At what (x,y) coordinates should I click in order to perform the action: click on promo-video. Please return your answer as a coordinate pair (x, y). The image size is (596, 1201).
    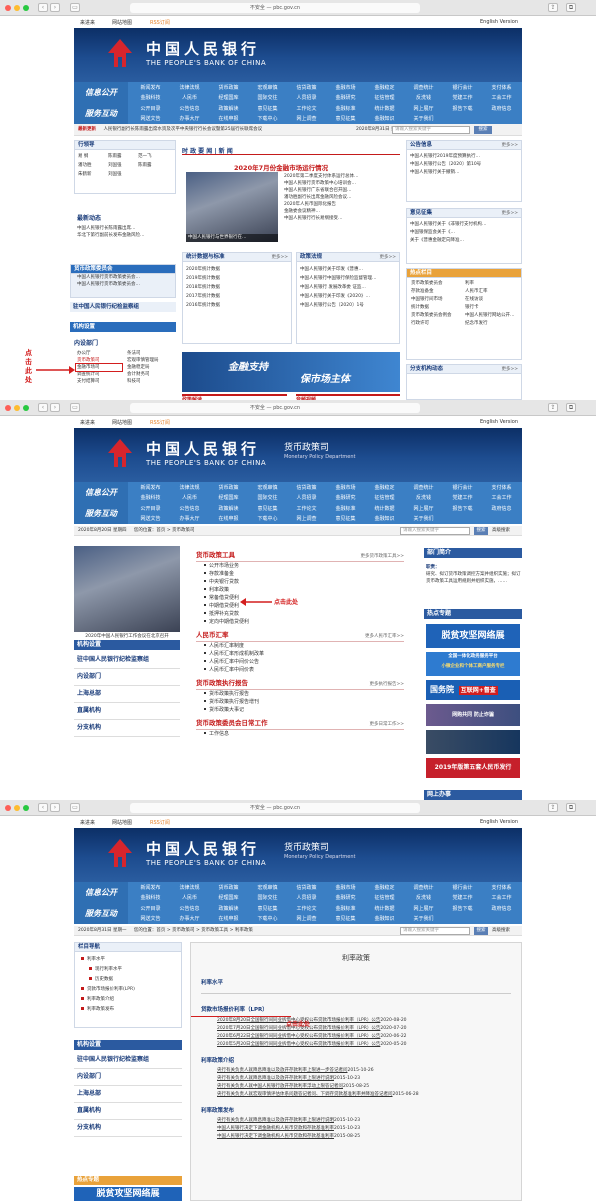
    Looking at the image, I should click on (473, 742).